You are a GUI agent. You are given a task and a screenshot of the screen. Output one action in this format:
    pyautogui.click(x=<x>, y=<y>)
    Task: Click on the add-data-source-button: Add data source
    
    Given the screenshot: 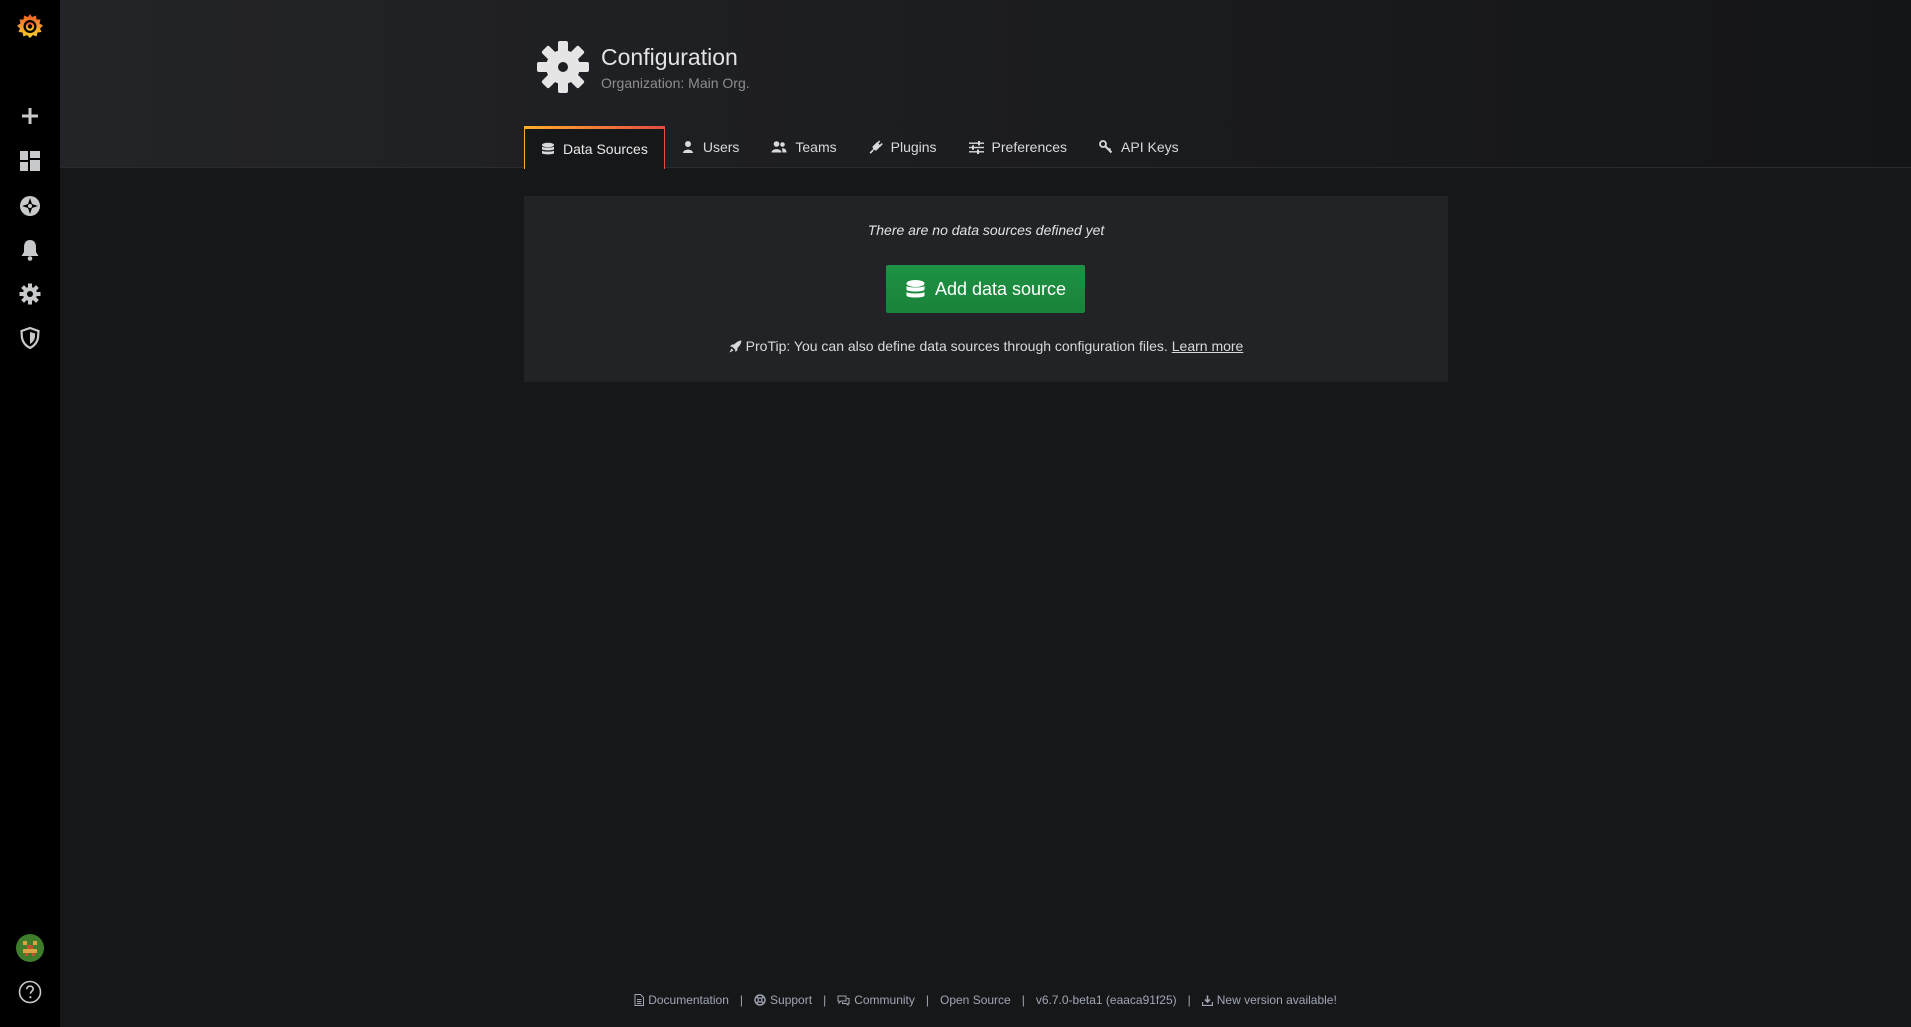 What is the action you would take?
    pyautogui.click(x=985, y=289)
    